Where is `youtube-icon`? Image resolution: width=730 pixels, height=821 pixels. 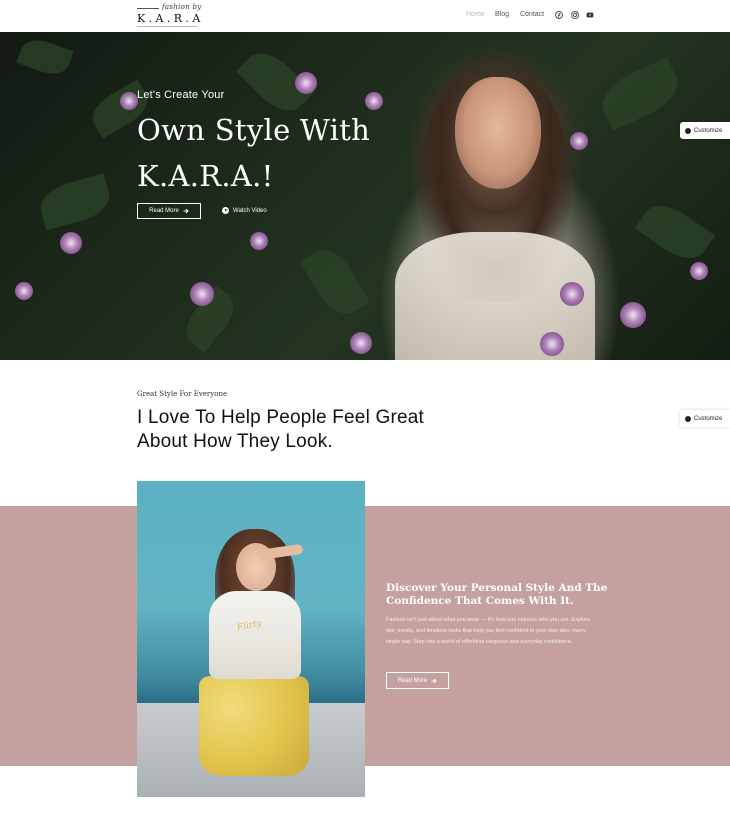
youtube-icon is located at coordinates (590, 15).